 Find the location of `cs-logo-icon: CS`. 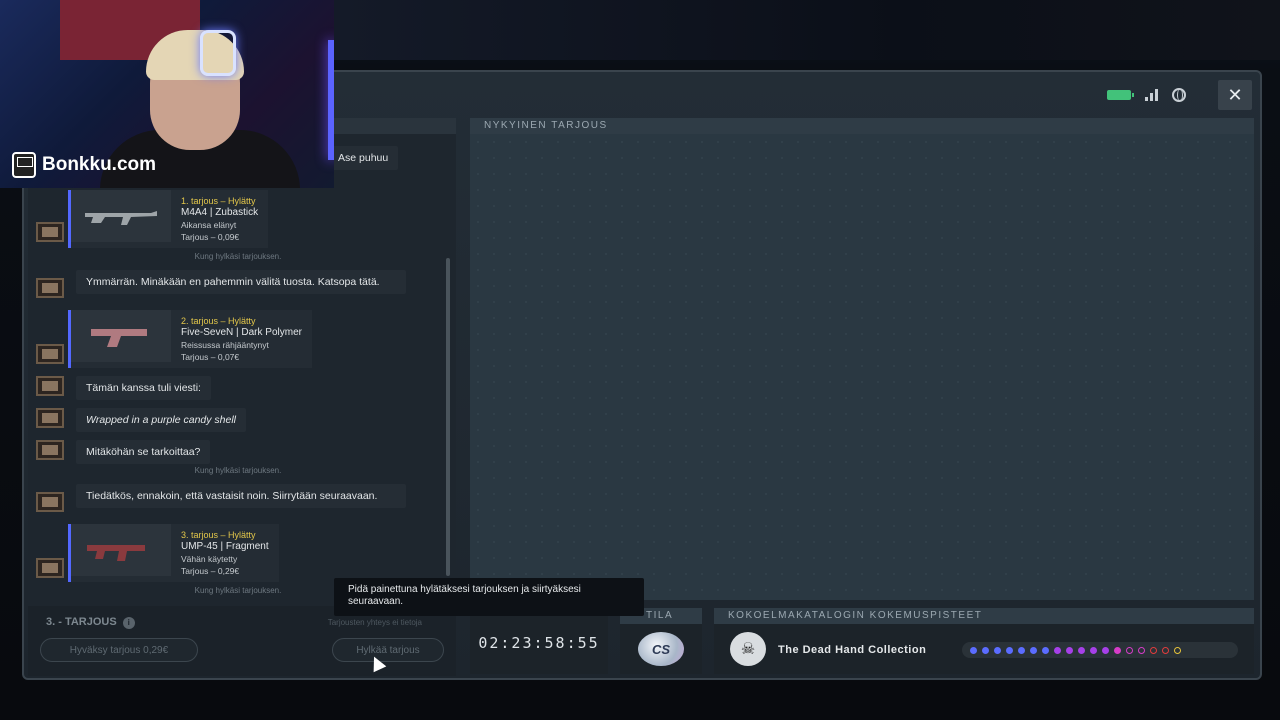

cs-logo-icon: CS is located at coordinates (661, 649).